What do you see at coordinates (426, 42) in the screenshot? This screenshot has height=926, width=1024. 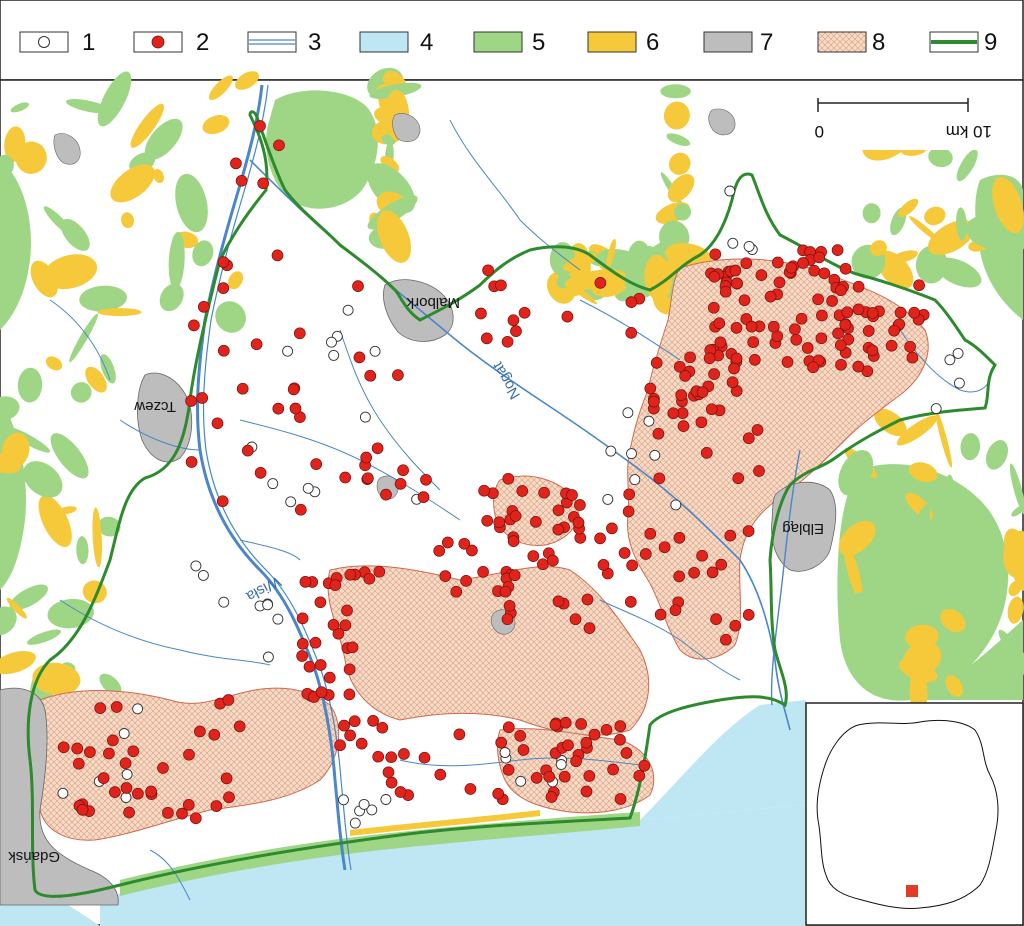 I see `legend-label-4: 4` at bounding box center [426, 42].